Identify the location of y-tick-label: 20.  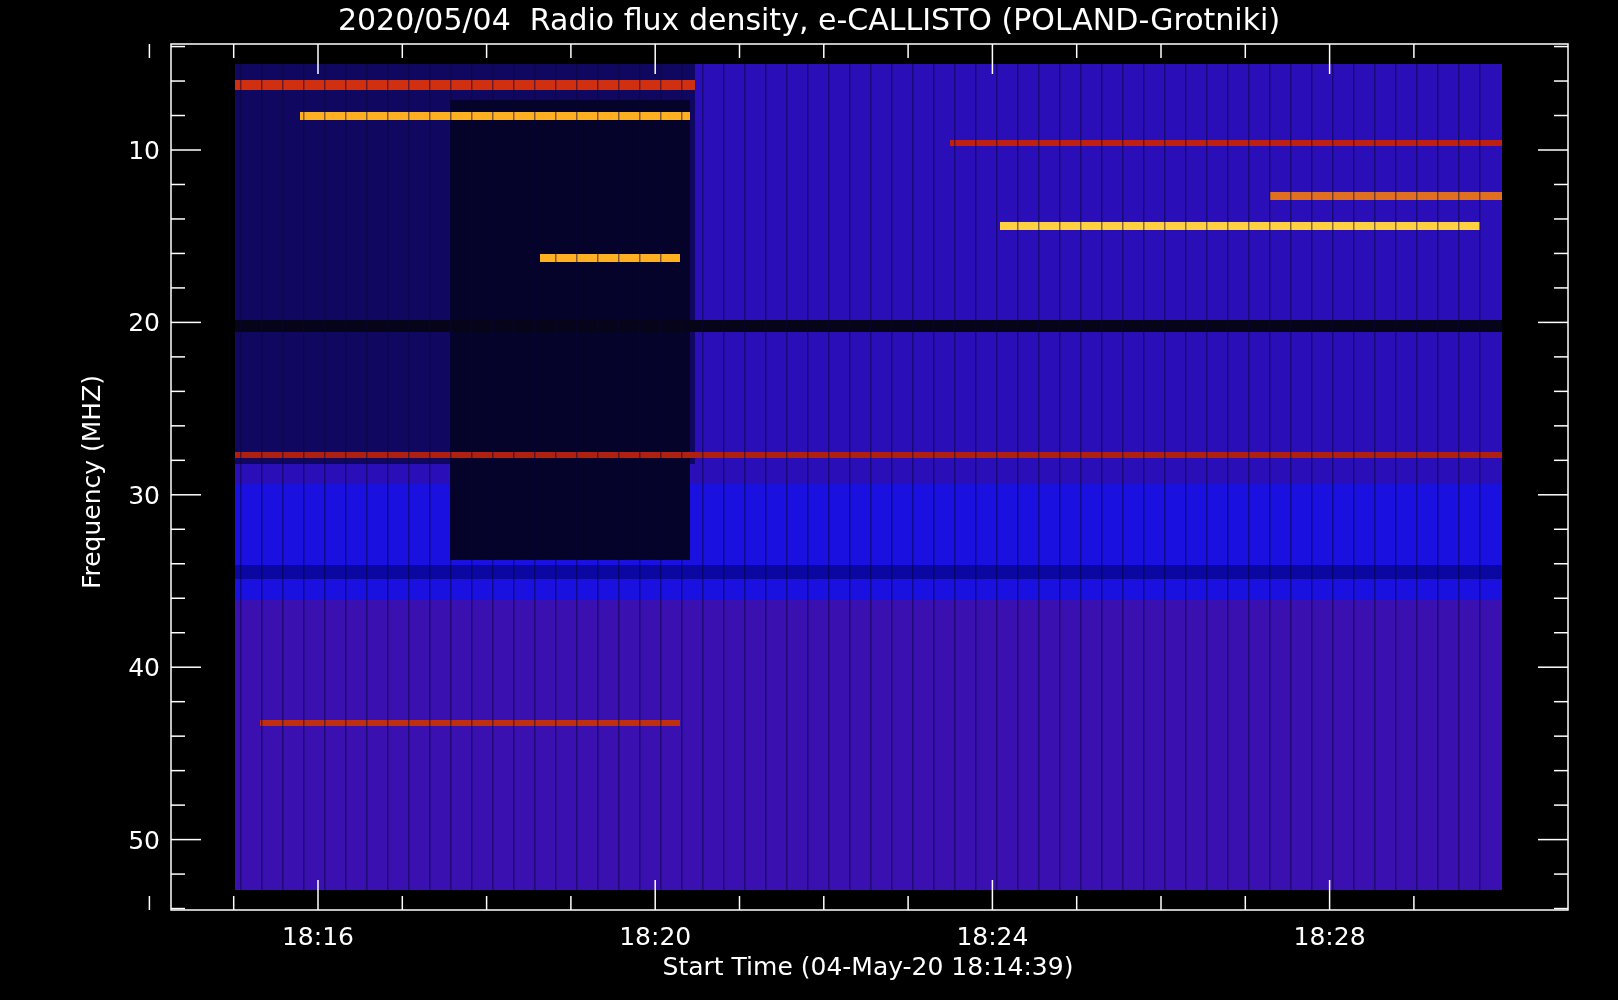
(144, 323).